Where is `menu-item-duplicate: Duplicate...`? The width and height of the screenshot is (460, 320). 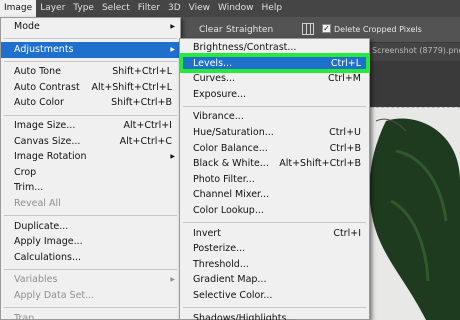
menu-item-duplicate: Duplicate... is located at coordinates (90, 227).